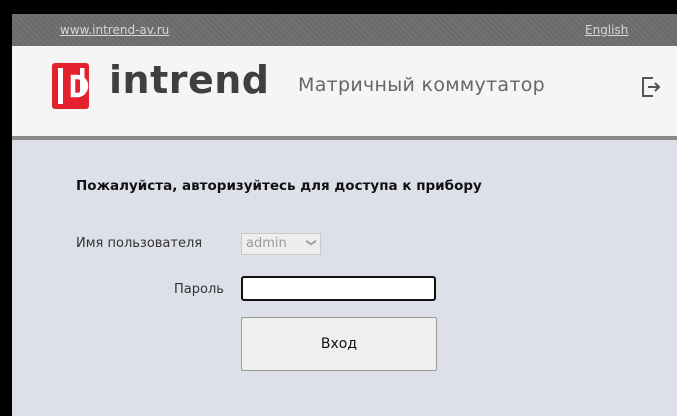  I want to click on site-link: www.intrend-av.ru, so click(114, 30).